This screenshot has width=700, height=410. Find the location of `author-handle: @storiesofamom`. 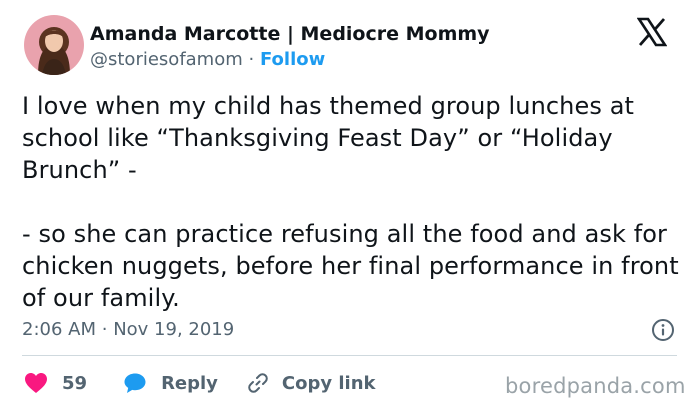

author-handle: @storiesofamom is located at coordinates (166, 59).